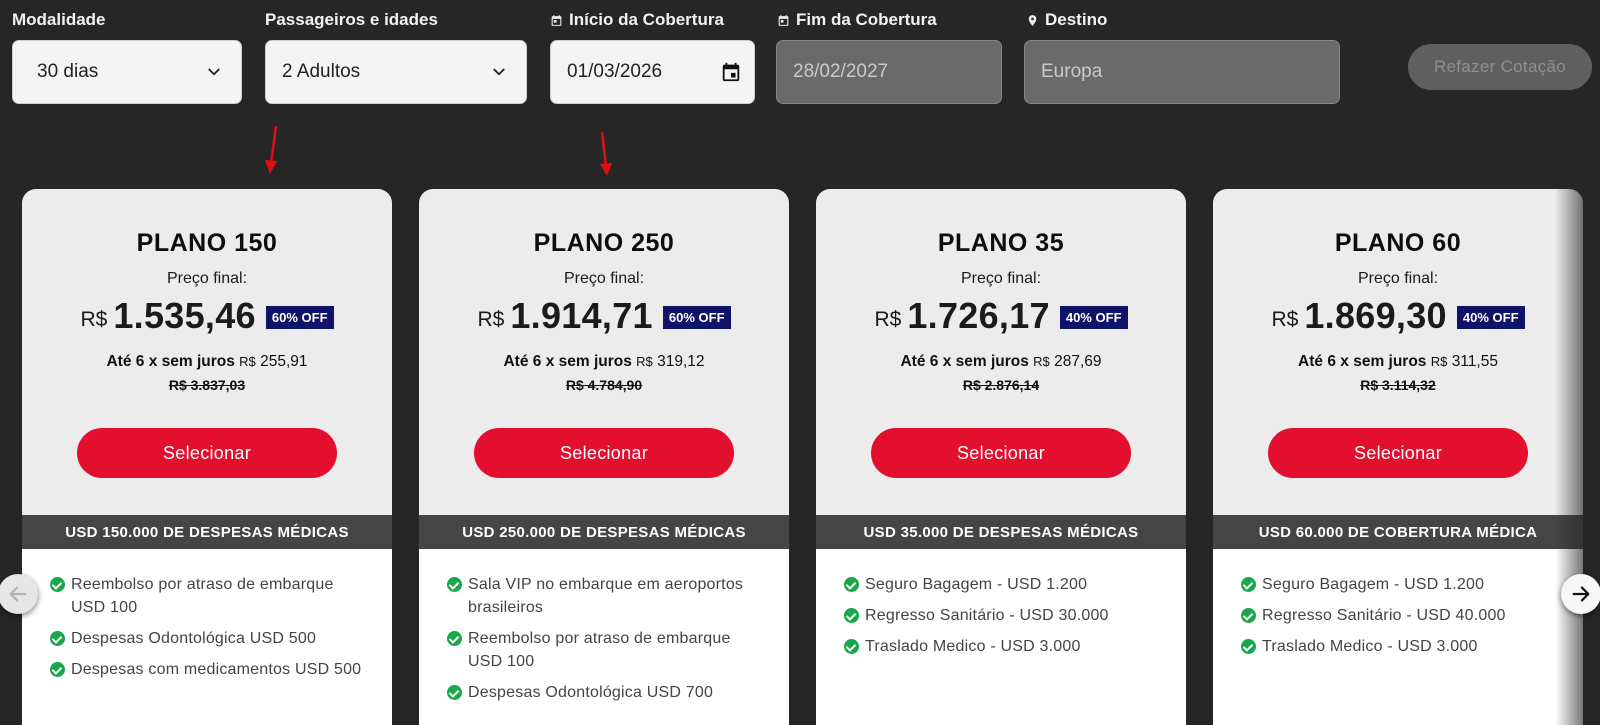  I want to click on modalidade-value: 30 dias, so click(68, 71).